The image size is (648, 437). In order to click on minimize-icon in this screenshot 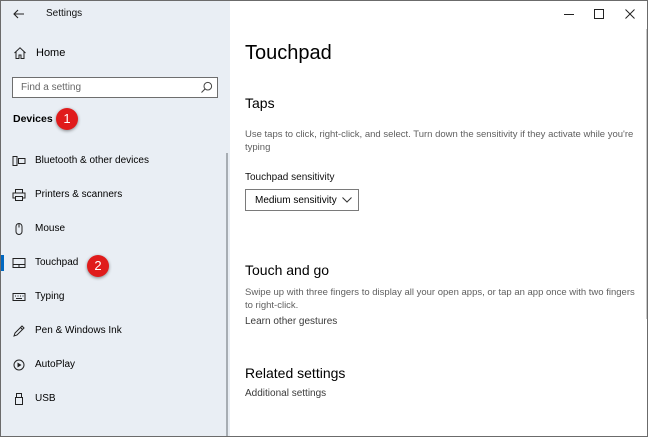, I will do `click(569, 14)`.